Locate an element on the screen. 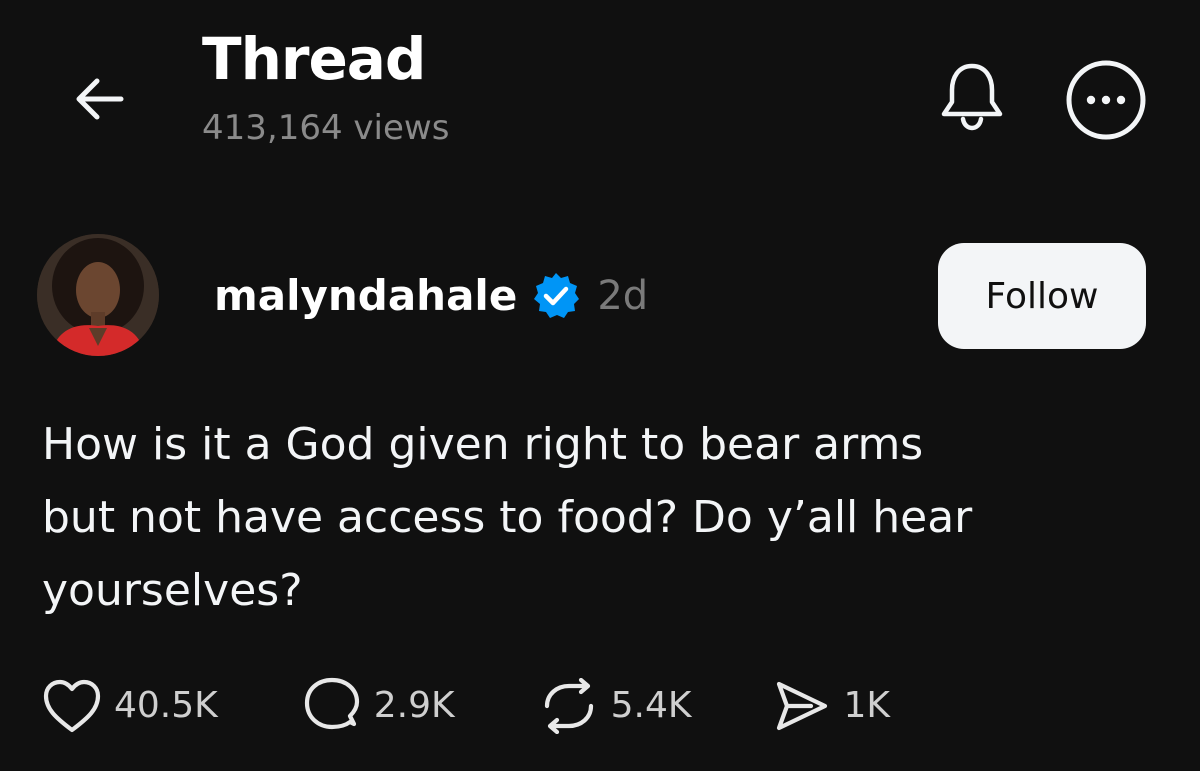  page-title: Thread is located at coordinates (314, 59).